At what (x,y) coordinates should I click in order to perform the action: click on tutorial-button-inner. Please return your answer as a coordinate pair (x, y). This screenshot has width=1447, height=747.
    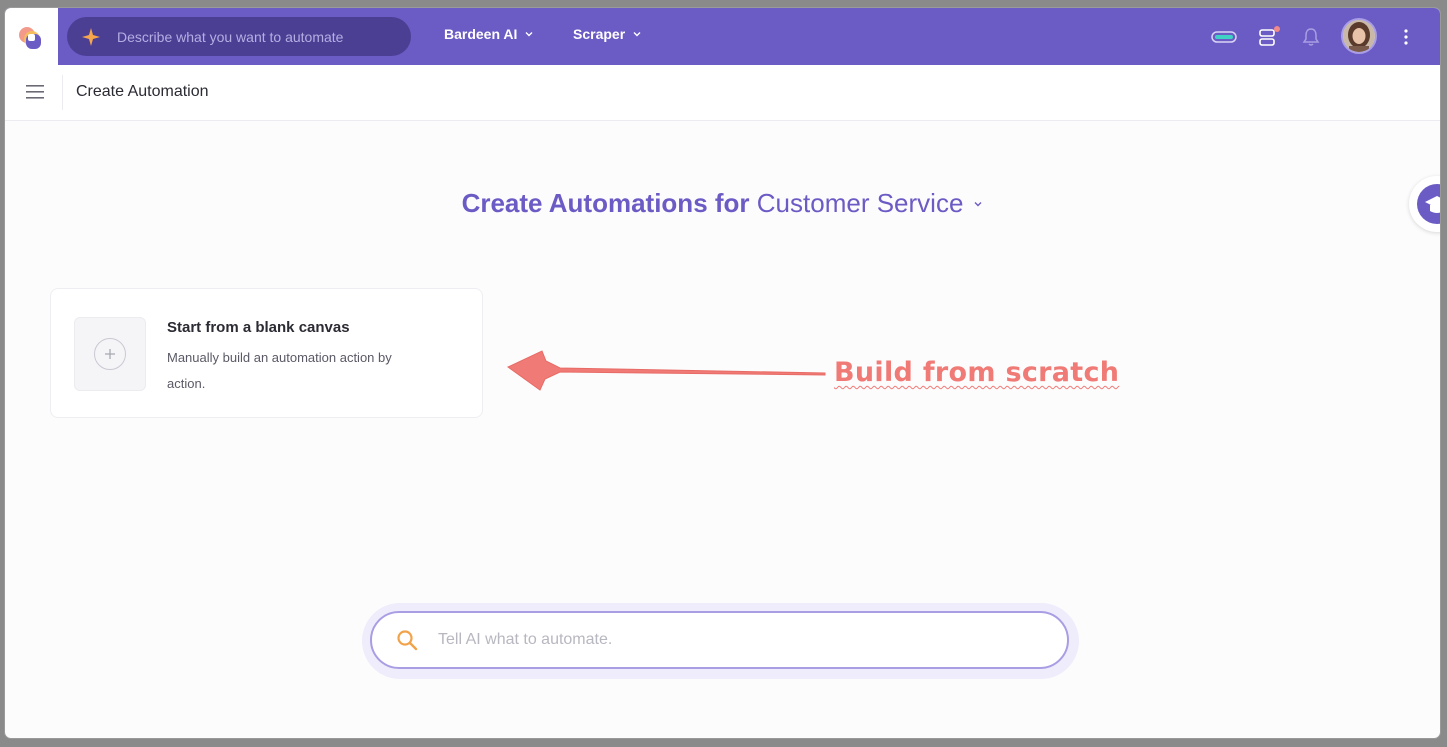
    Looking at the image, I should click on (1428, 204).